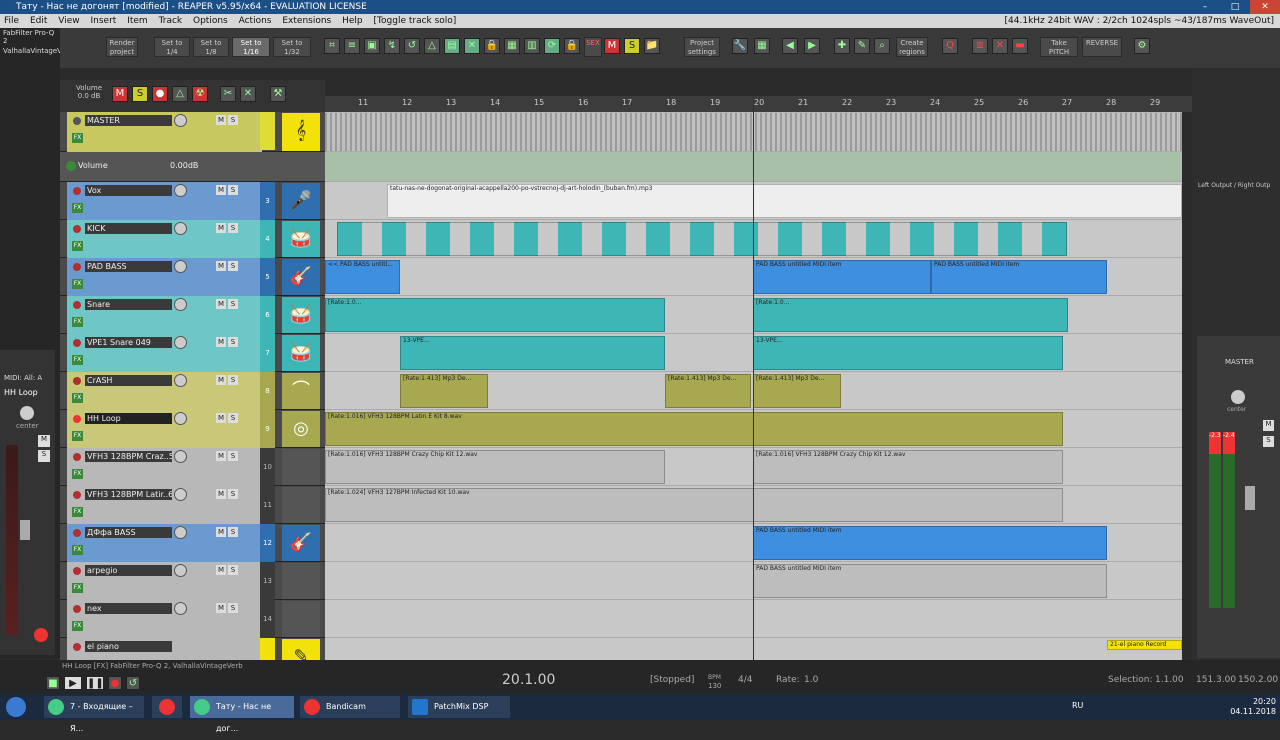 Image resolution: width=1280 pixels, height=740 pixels. Describe the element at coordinates (167, 707) in the screenshot. I see `task-yandex` at that location.